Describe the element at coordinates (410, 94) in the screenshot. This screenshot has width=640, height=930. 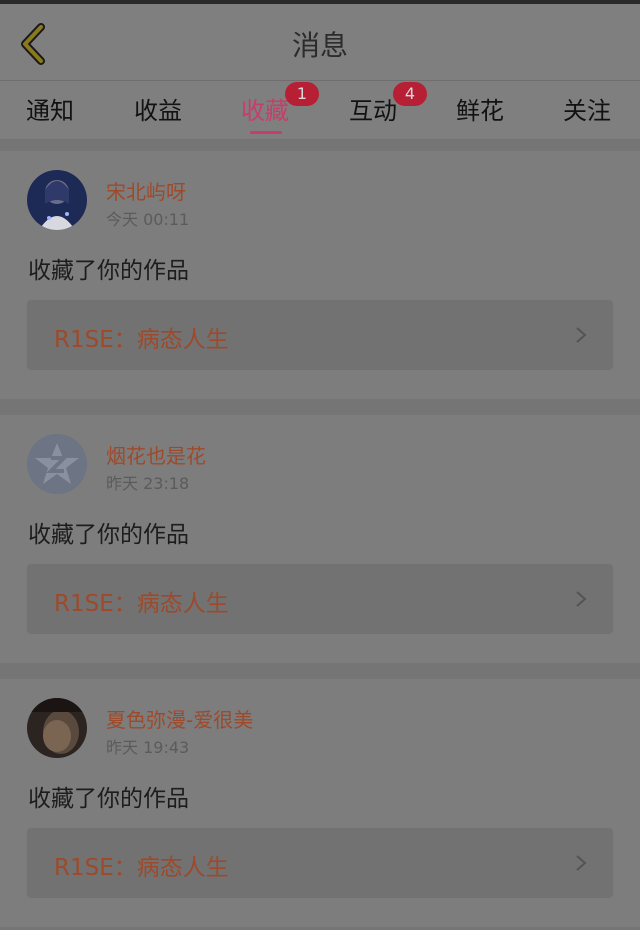
I see `unread-badge: 4` at that location.